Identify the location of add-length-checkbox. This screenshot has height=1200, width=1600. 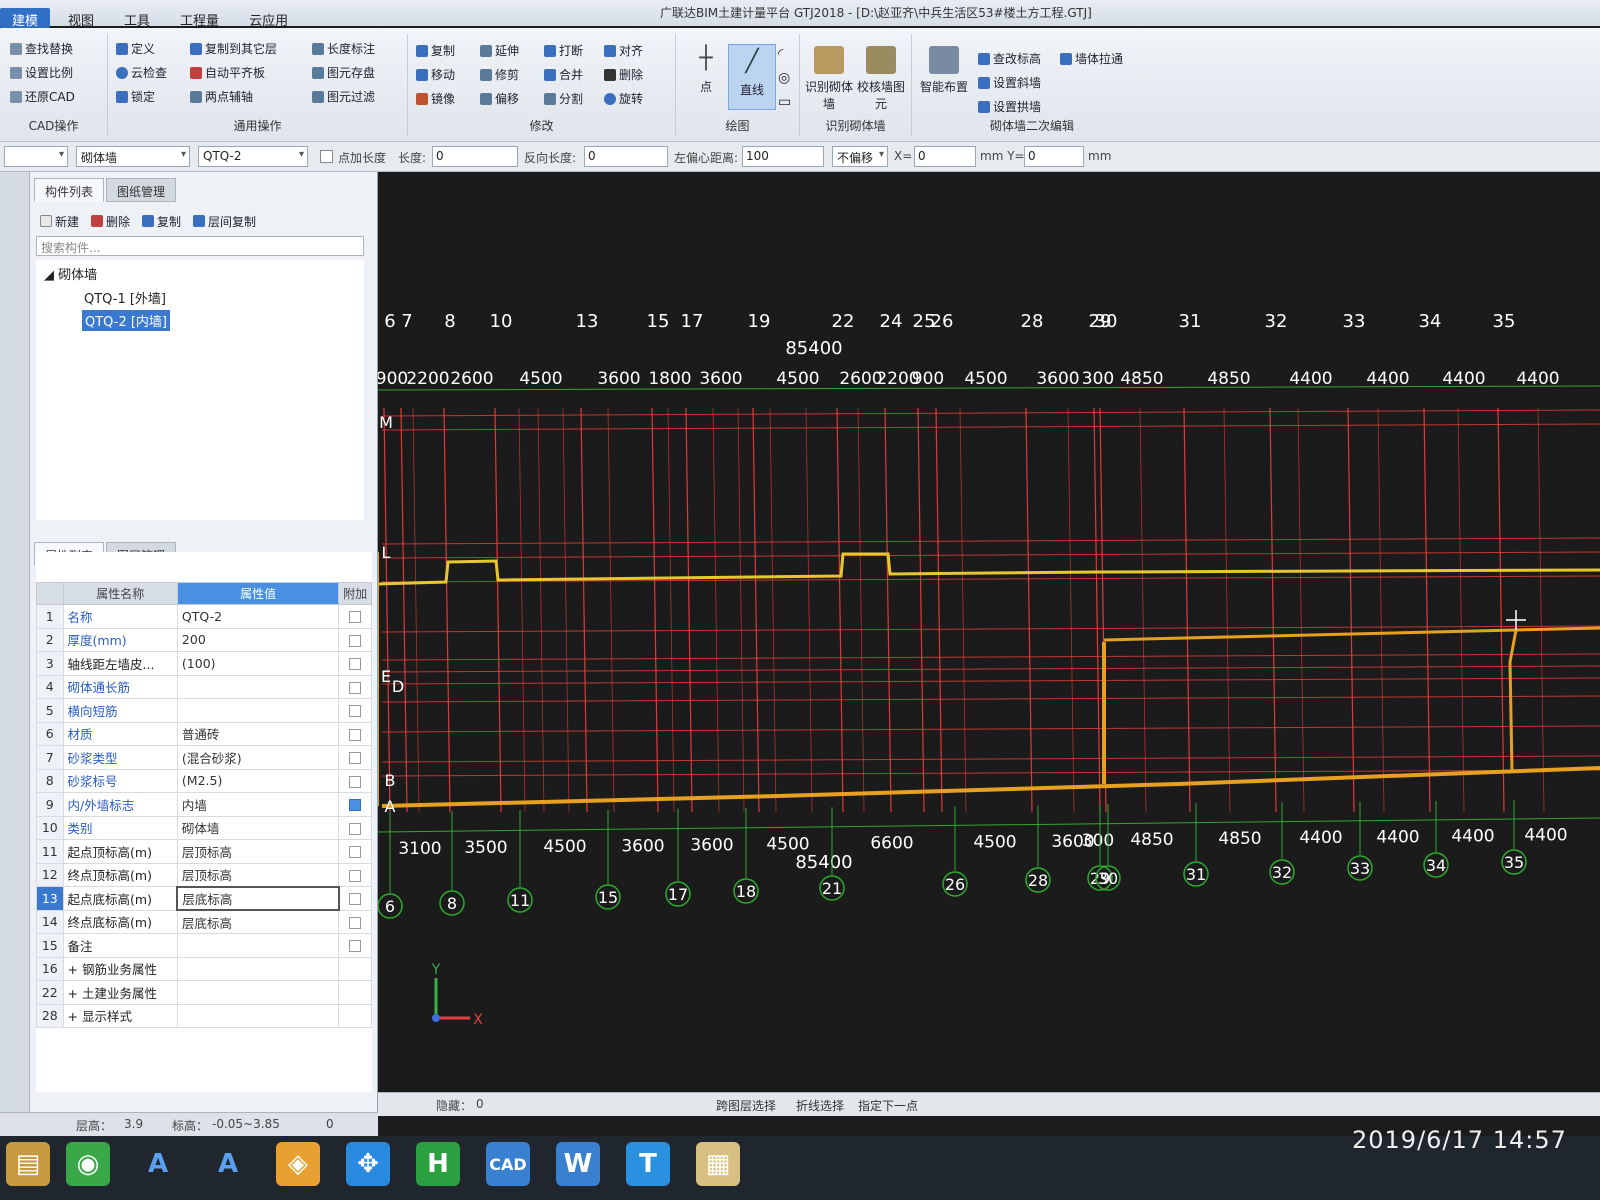
(326, 156).